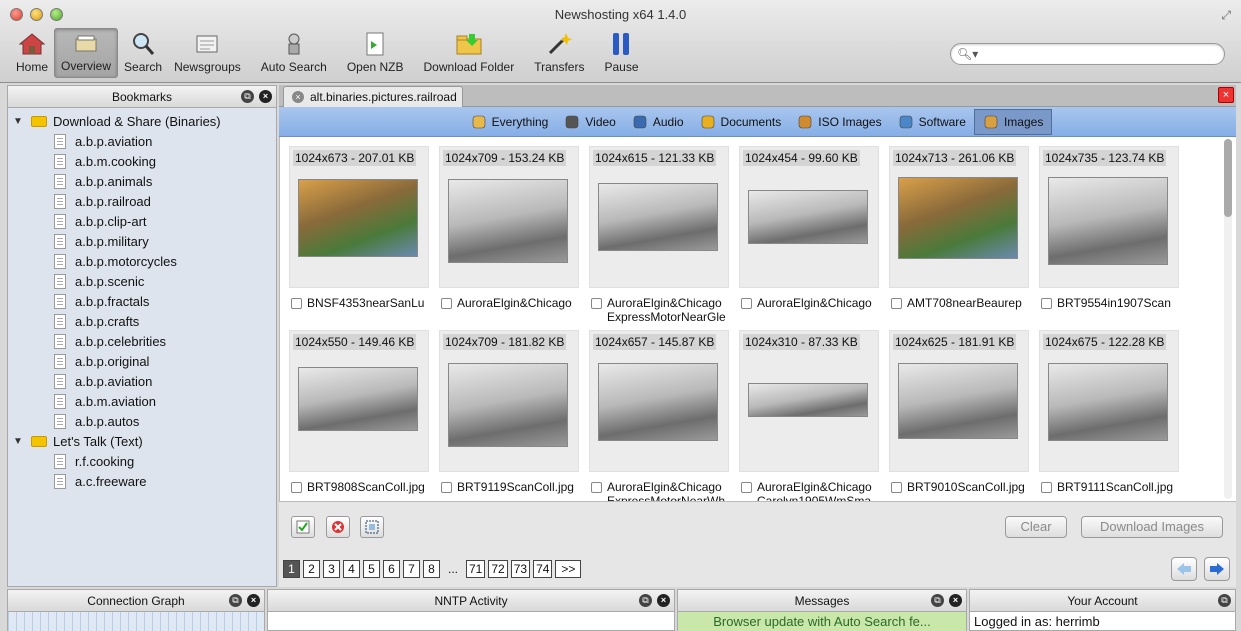 Image resolution: width=1241 pixels, height=631 pixels. I want to click on page-link: 73, so click(520, 569).